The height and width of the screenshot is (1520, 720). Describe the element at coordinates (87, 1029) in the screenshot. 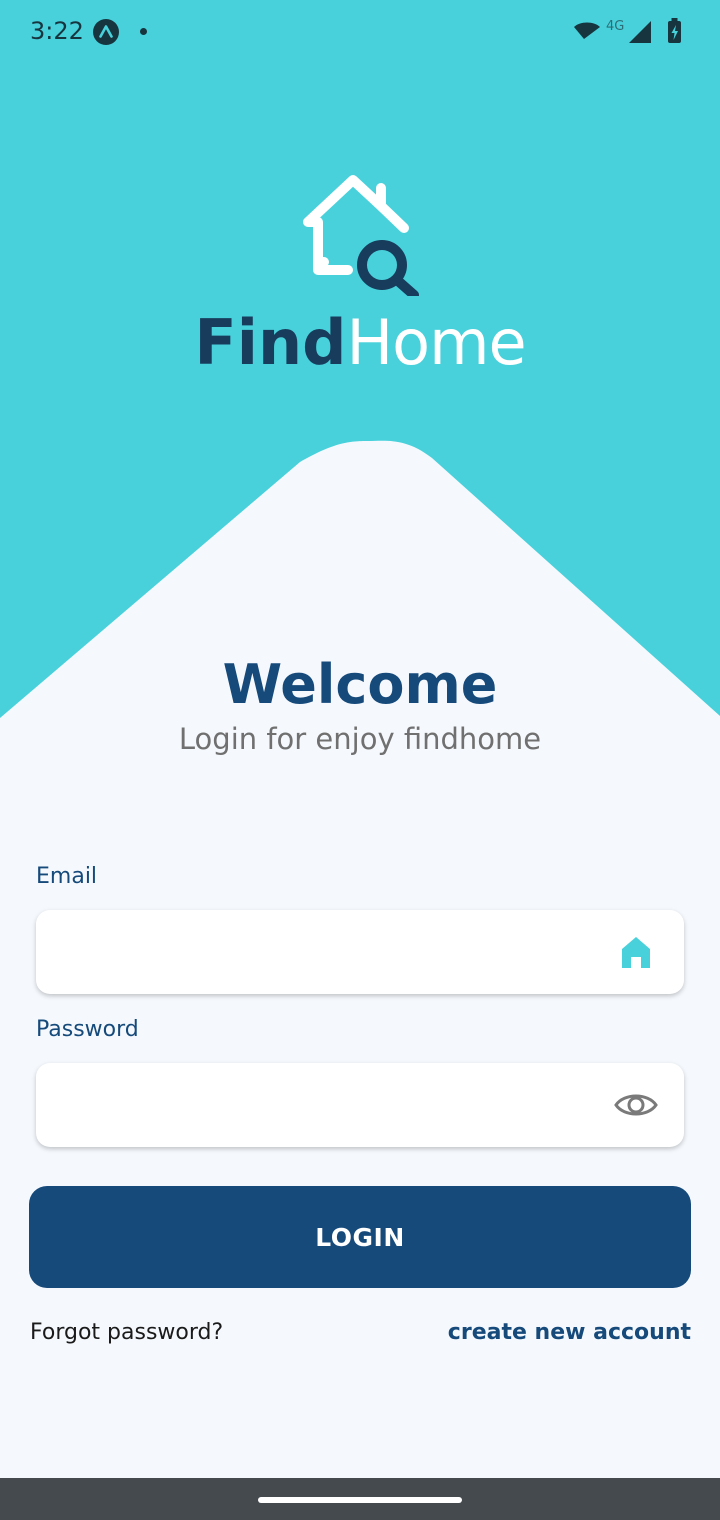

I see `password-label: Password` at that location.